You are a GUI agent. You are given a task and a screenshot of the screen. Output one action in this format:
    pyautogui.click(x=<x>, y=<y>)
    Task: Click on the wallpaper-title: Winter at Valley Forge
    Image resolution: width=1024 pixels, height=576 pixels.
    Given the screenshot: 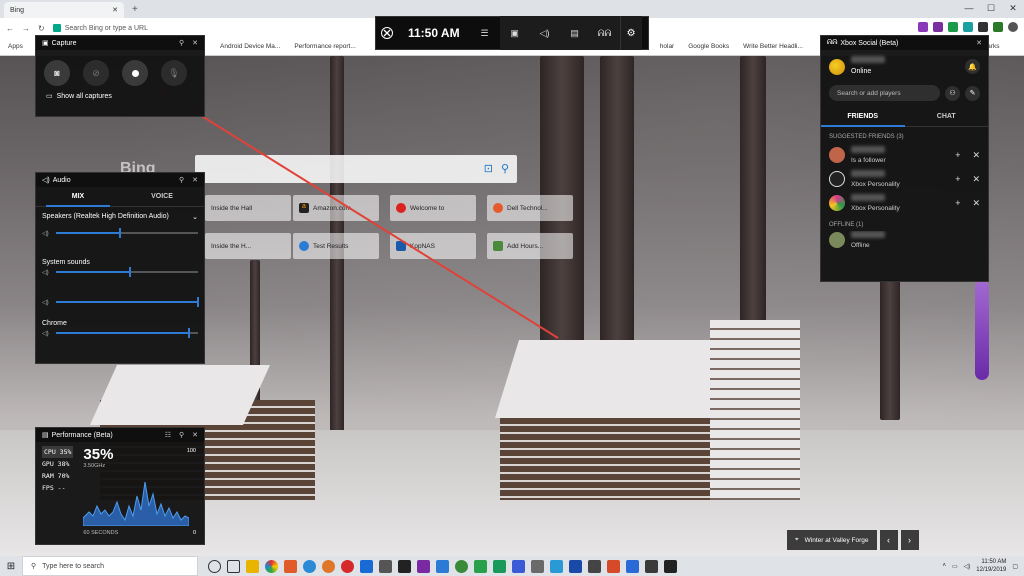 What is the action you would take?
    pyautogui.click(x=836, y=540)
    